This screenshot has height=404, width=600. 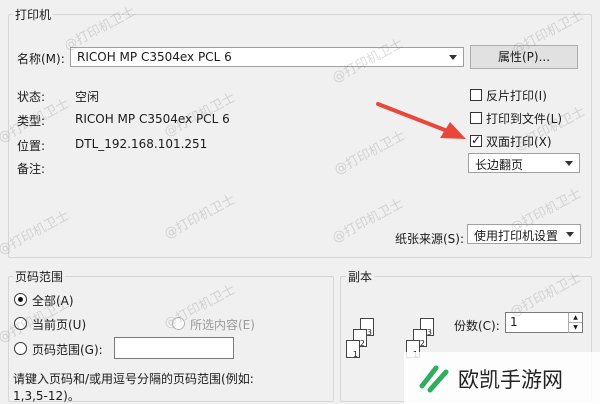 I want to click on paper-source-select: 使用打印机设置, so click(x=524, y=234).